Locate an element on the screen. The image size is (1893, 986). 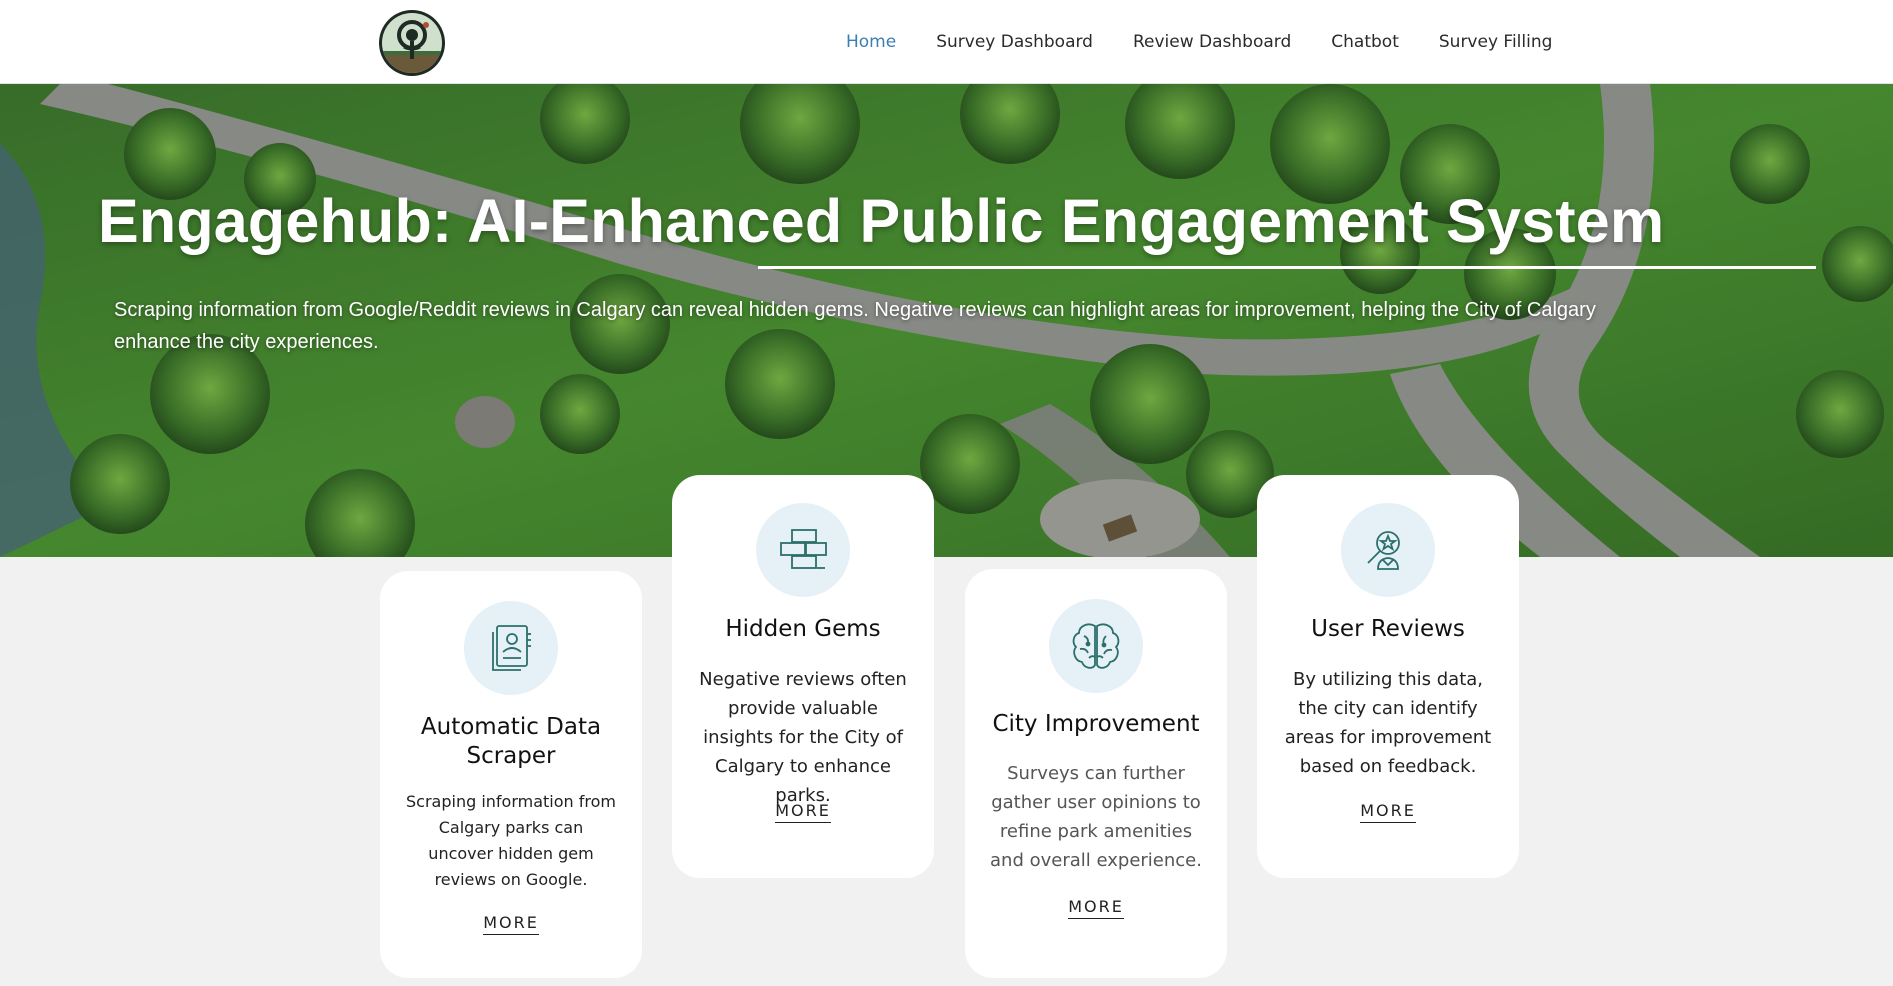
card-title: User Reviews is located at coordinates (1388, 629).